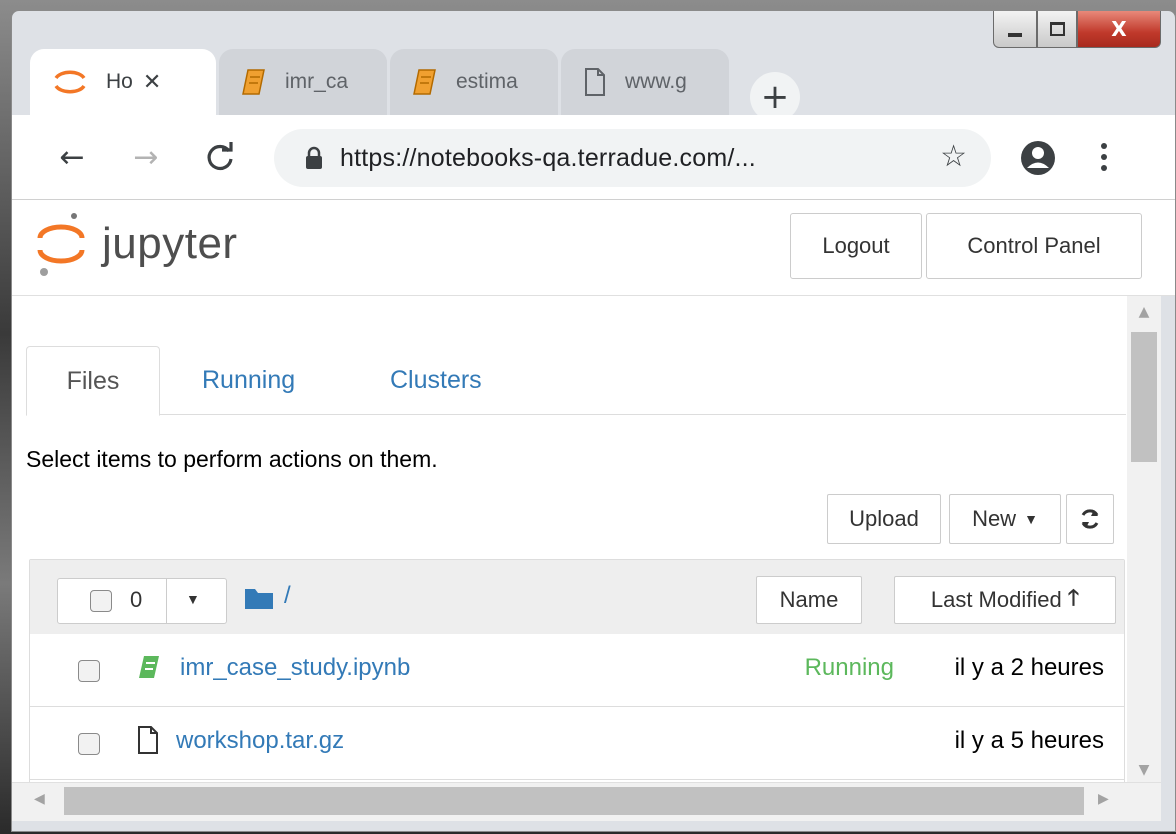 This screenshot has width=1176, height=834. I want to click on jupyter-header: jupyter Logout Control Panel, so click(593, 248).